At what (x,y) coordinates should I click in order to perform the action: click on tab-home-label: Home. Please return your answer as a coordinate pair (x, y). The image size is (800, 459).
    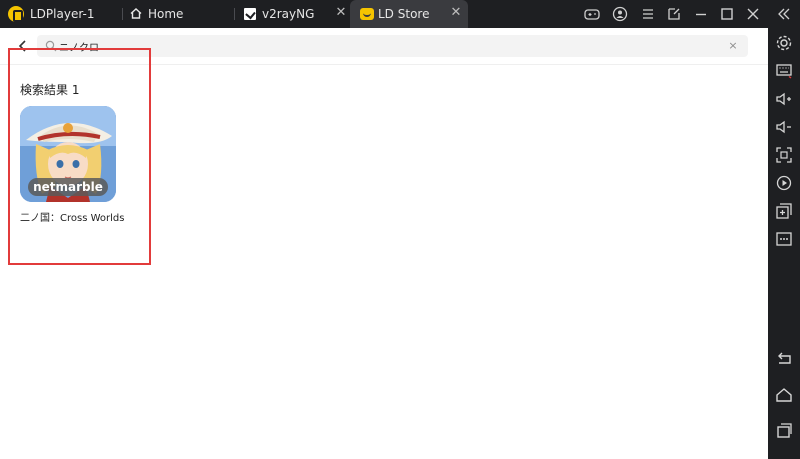
    Looking at the image, I should click on (166, 14).